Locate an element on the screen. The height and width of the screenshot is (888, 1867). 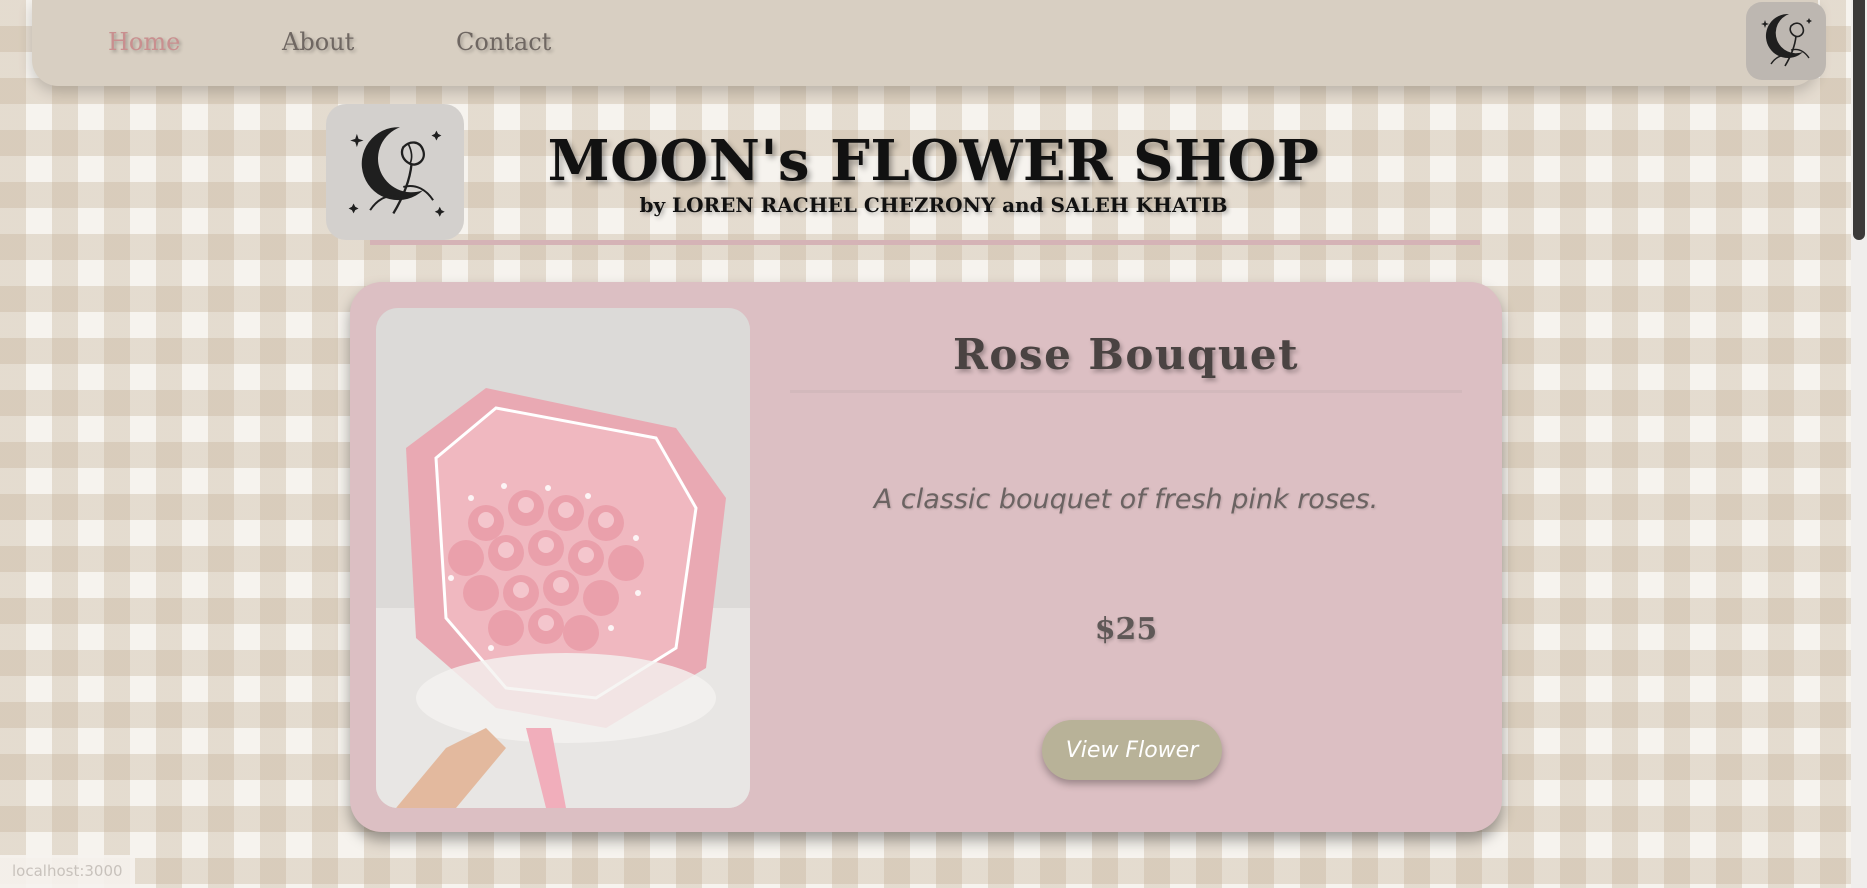
scrollbar-thumb is located at coordinates (1859, 120).